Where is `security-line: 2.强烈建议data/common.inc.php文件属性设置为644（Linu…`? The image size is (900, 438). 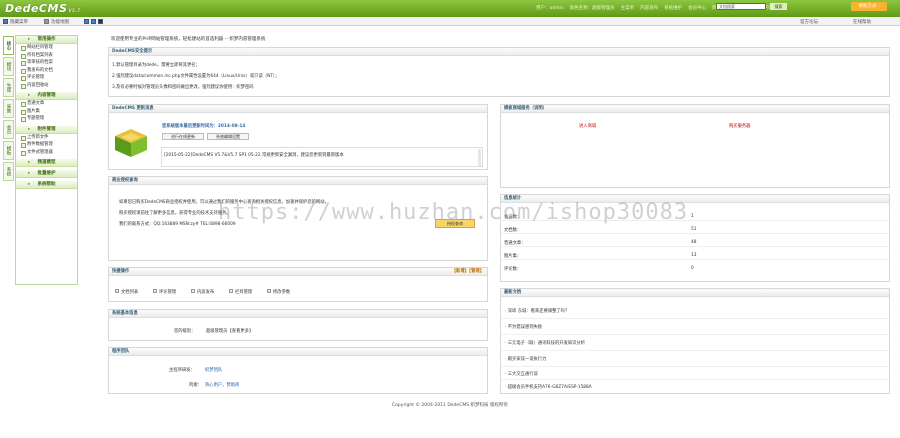
security-line: 2.强烈建议data/common.inc.php文件属性设置为644（Linu… is located at coordinates (196, 76).